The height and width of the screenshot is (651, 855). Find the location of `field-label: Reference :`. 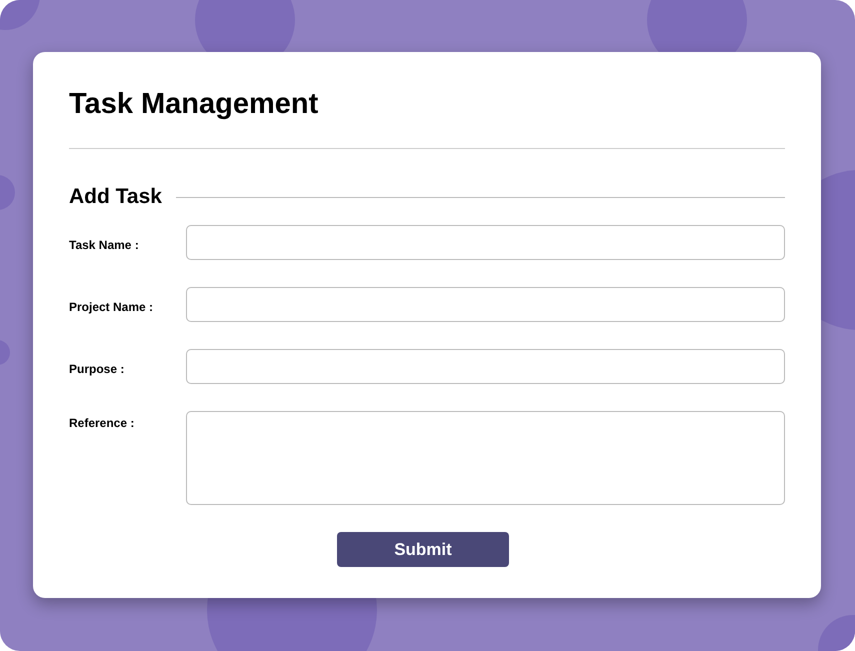

field-label: Reference : is located at coordinates (101, 423).